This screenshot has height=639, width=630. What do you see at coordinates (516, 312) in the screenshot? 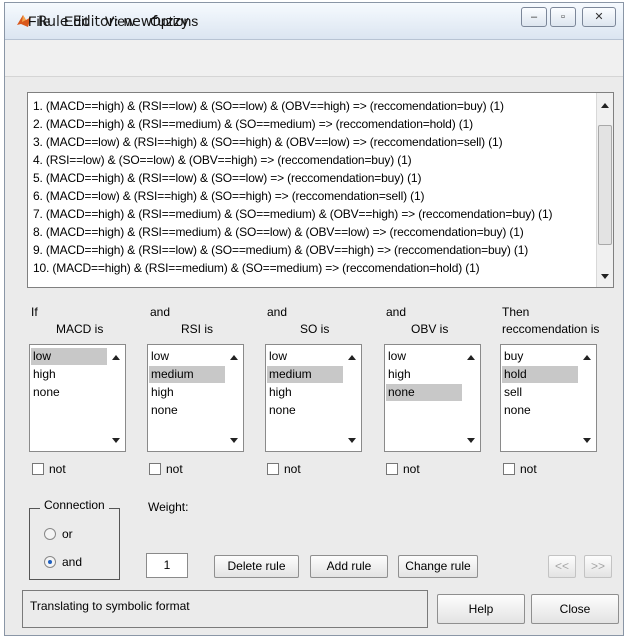
I see `col-prefix-output: Then` at bounding box center [516, 312].